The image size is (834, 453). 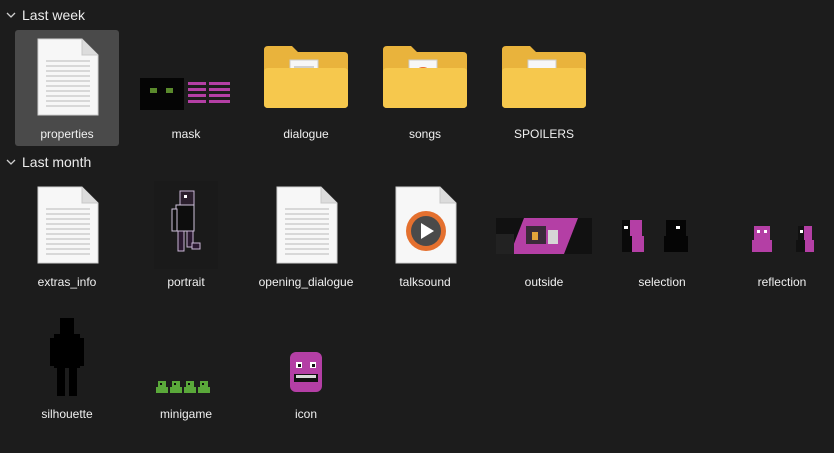 I want to click on group-header-last-week: Last week, so click(x=42, y=15).